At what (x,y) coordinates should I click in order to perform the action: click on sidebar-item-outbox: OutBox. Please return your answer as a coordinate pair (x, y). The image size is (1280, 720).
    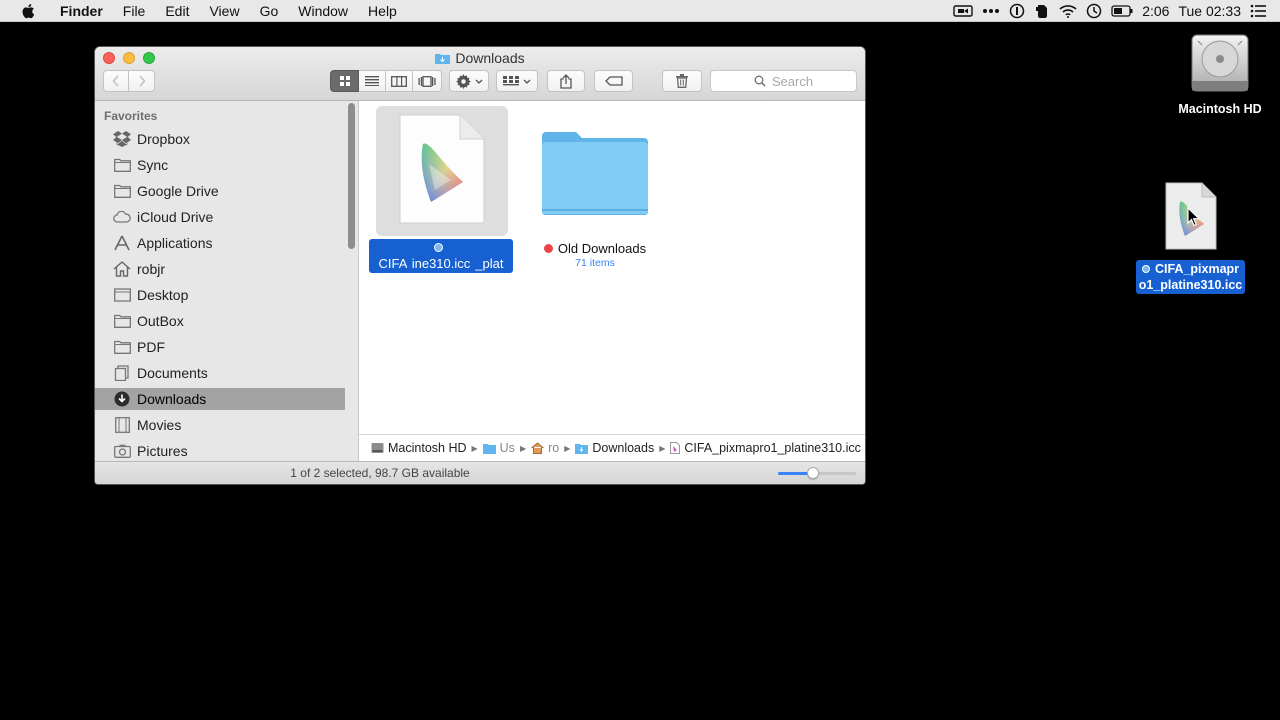
    Looking at the image, I should click on (220, 321).